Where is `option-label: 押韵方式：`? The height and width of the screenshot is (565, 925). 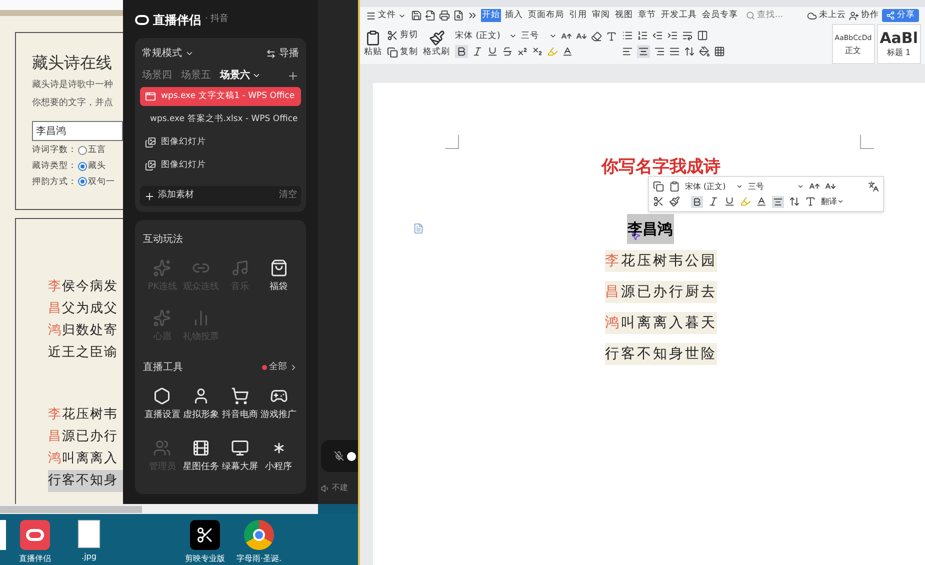
option-label: 押韵方式： is located at coordinates (54, 182).